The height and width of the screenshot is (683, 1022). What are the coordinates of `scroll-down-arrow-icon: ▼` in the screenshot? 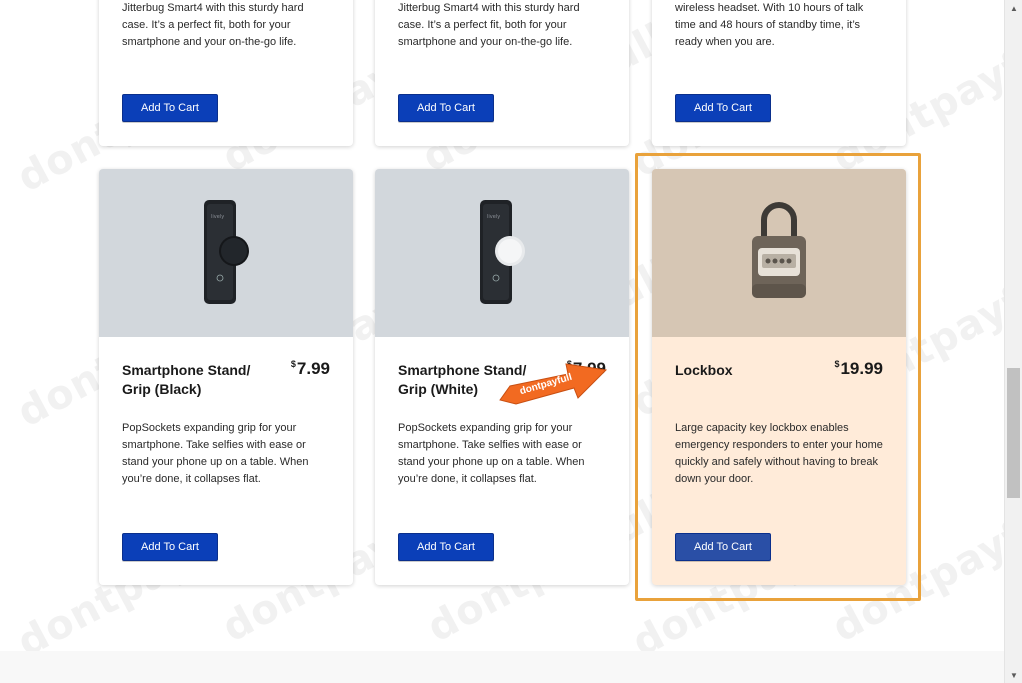 It's located at (1013, 675).